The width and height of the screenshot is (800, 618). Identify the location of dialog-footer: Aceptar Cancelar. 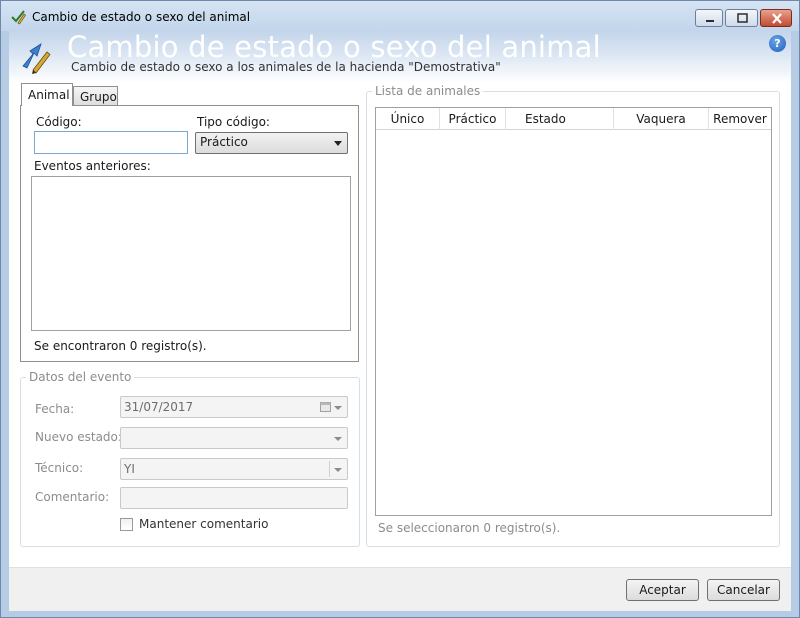
(400, 589).